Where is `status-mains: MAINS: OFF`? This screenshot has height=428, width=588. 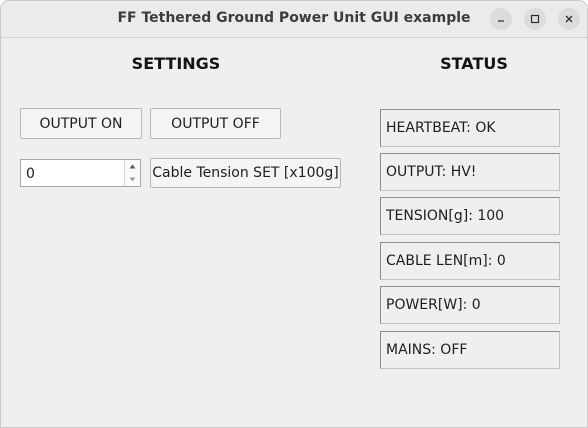
status-mains: MAINS: OFF is located at coordinates (470, 350).